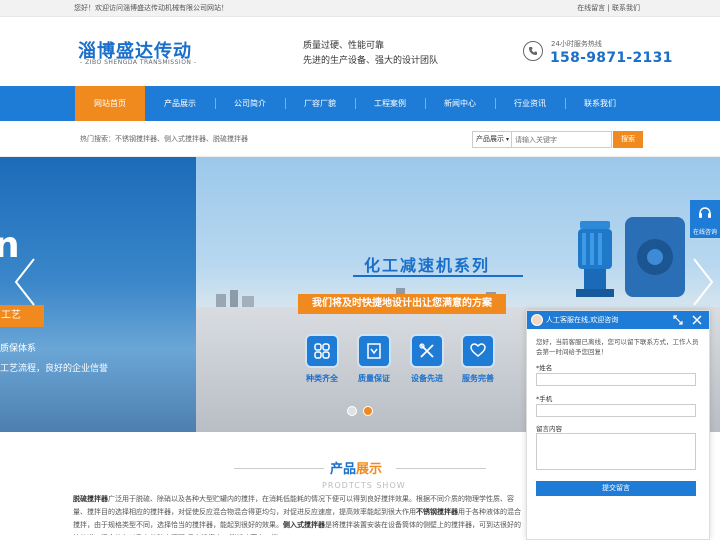  What do you see at coordinates (18, 349) in the screenshot?
I see `banner-left-line-1: 质保体系` at bounding box center [18, 349].